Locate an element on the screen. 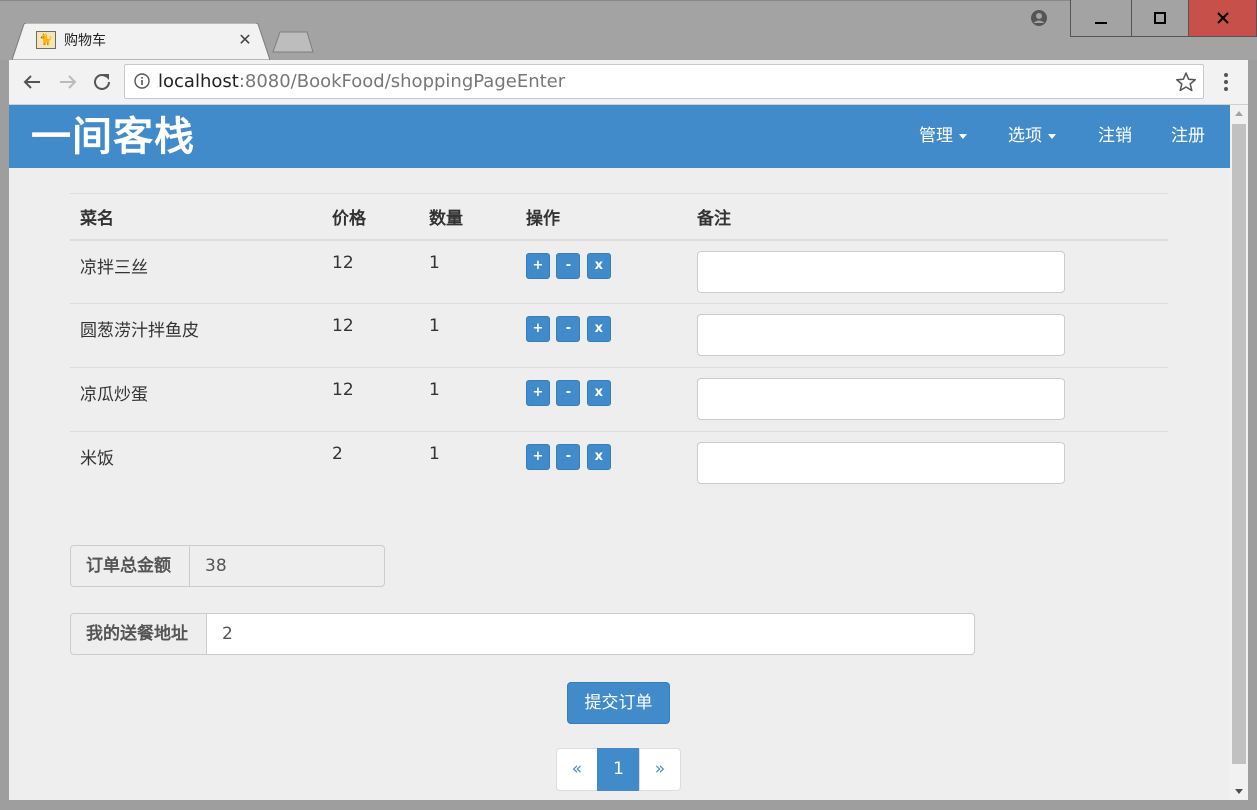 This screenshot has height=810, width=1257. dish-price: 2 is located at coordinates (370, 463).